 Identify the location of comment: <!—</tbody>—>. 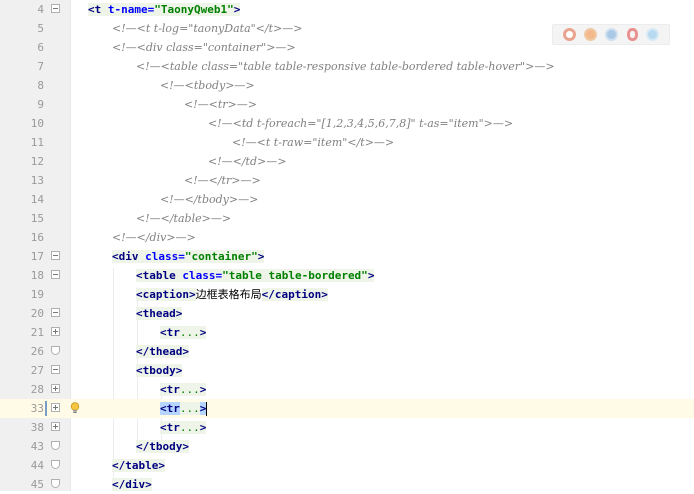
(209, 199).